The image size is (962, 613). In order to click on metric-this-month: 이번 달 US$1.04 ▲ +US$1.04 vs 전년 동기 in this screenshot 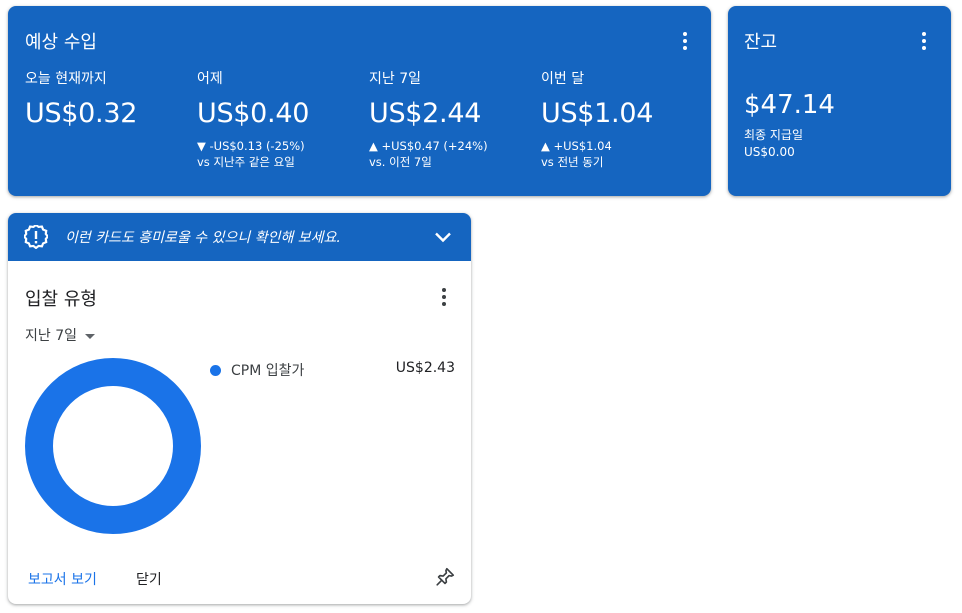, I will do `click(623, 119)`.